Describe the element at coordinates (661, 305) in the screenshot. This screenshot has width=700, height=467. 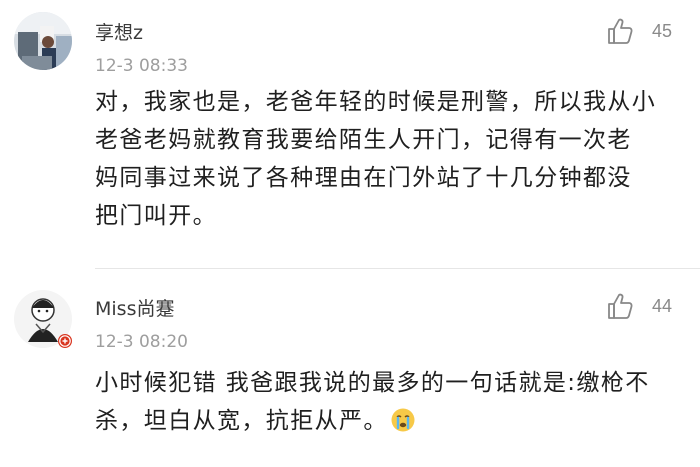
I see `like-count: 44` at that location.